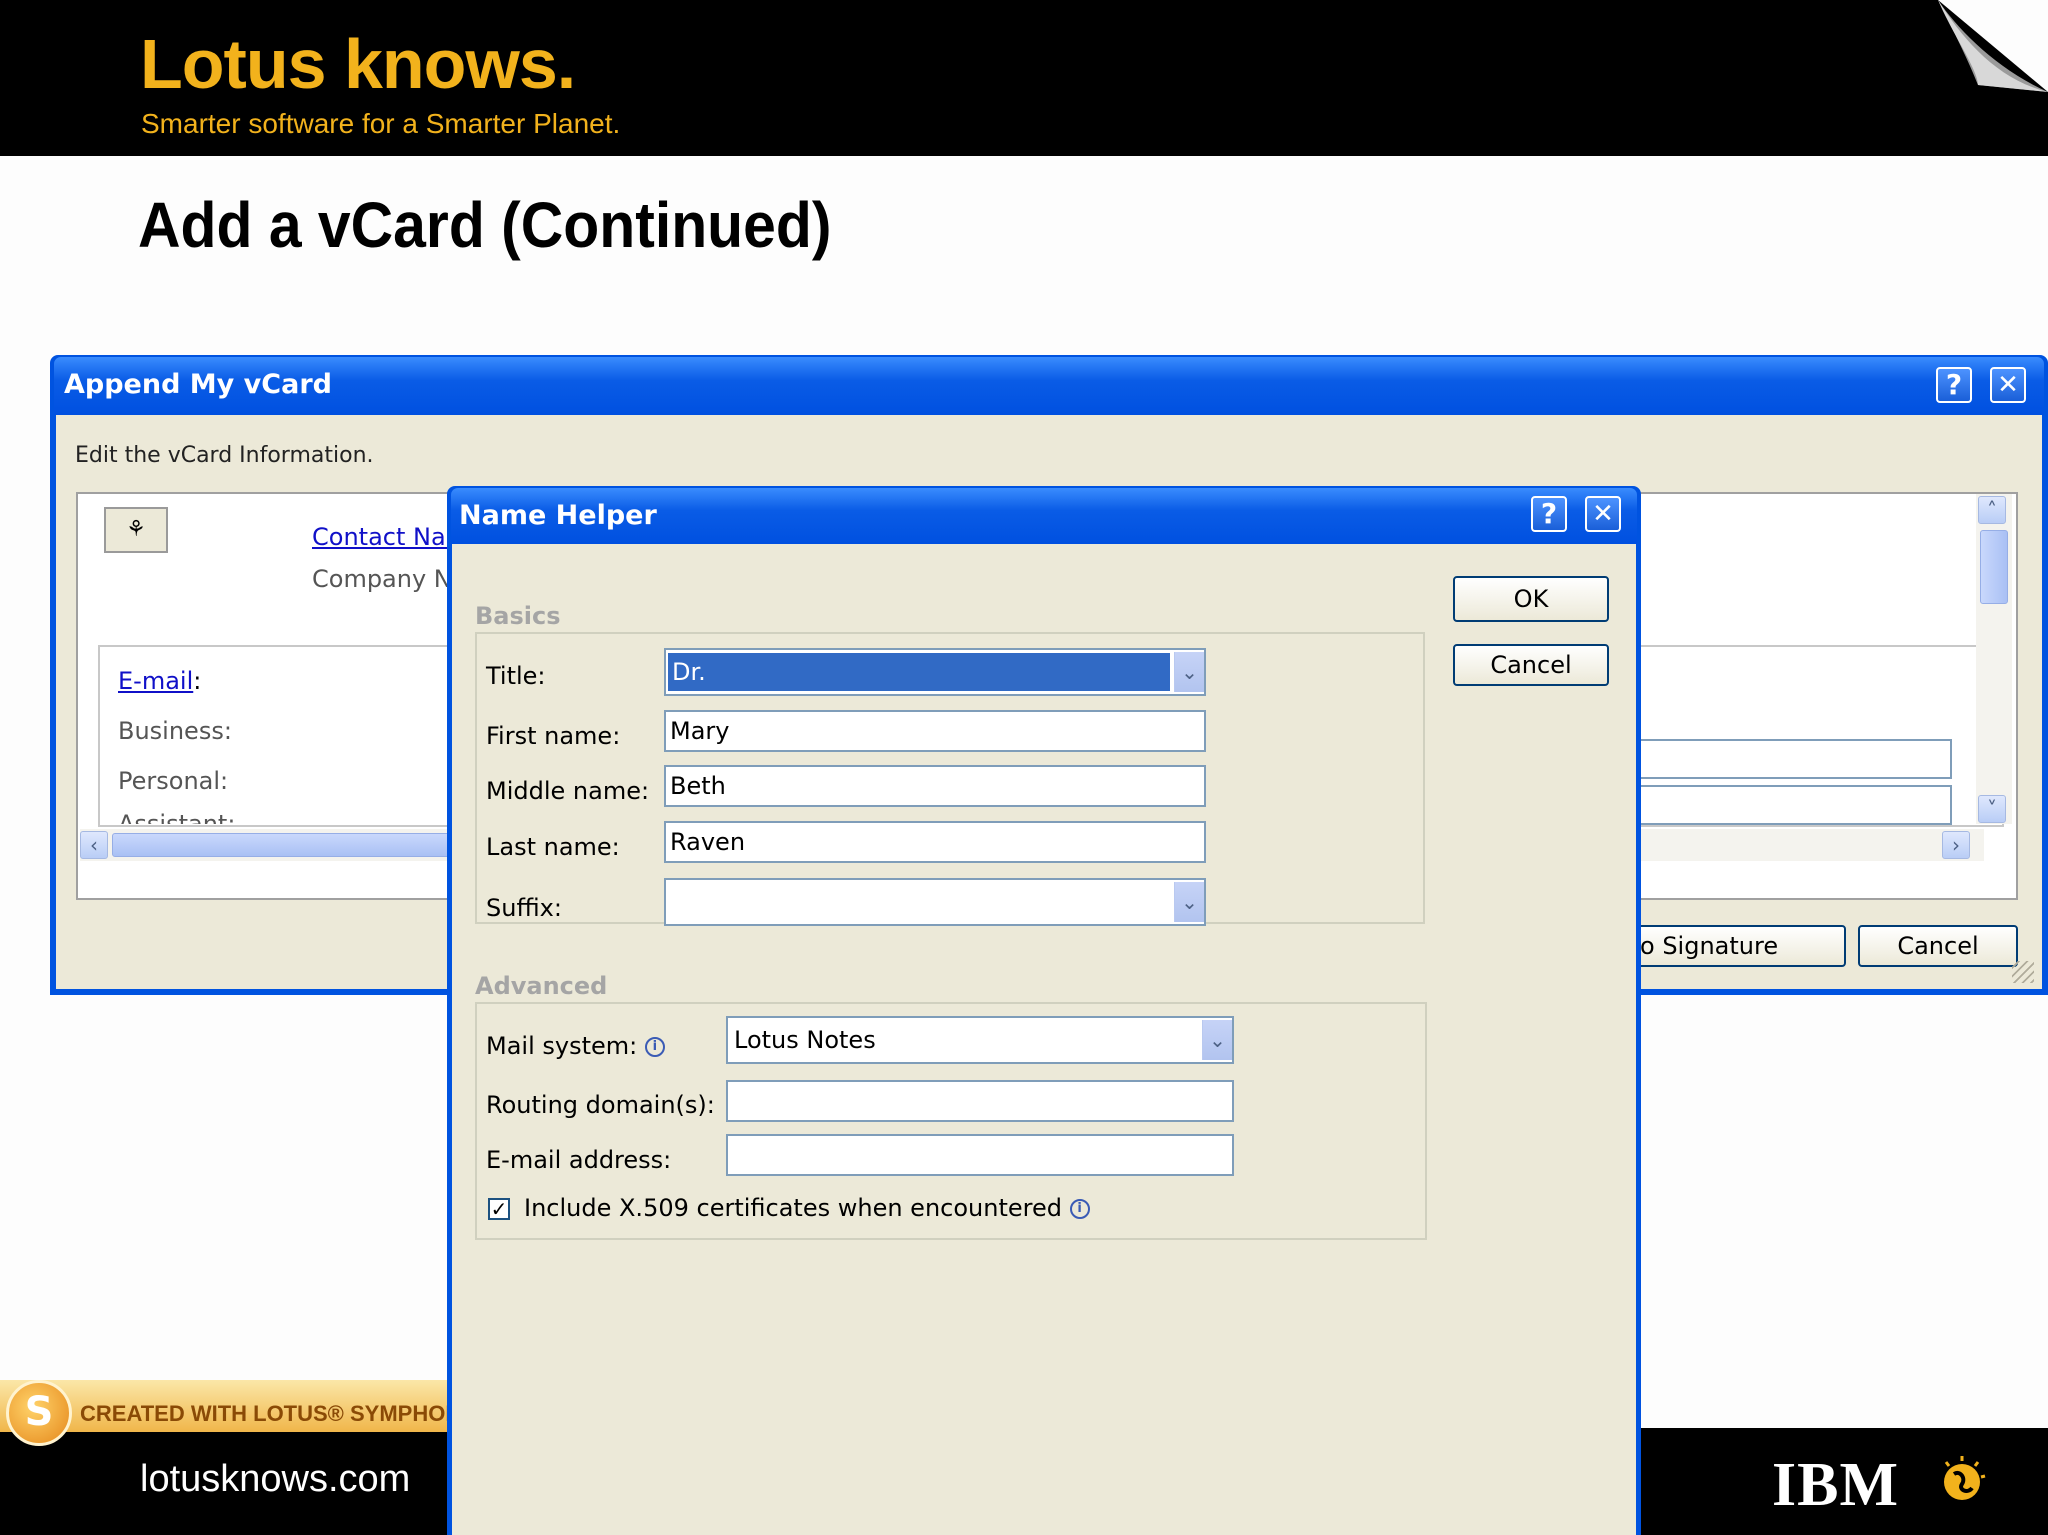  What do you see at coordinates (289, 1413) in the screenshot?
I see `symphony-badge-text: CREATED WITH LOTUS® SYMPHONY™` at bounding box center [289, 1413].